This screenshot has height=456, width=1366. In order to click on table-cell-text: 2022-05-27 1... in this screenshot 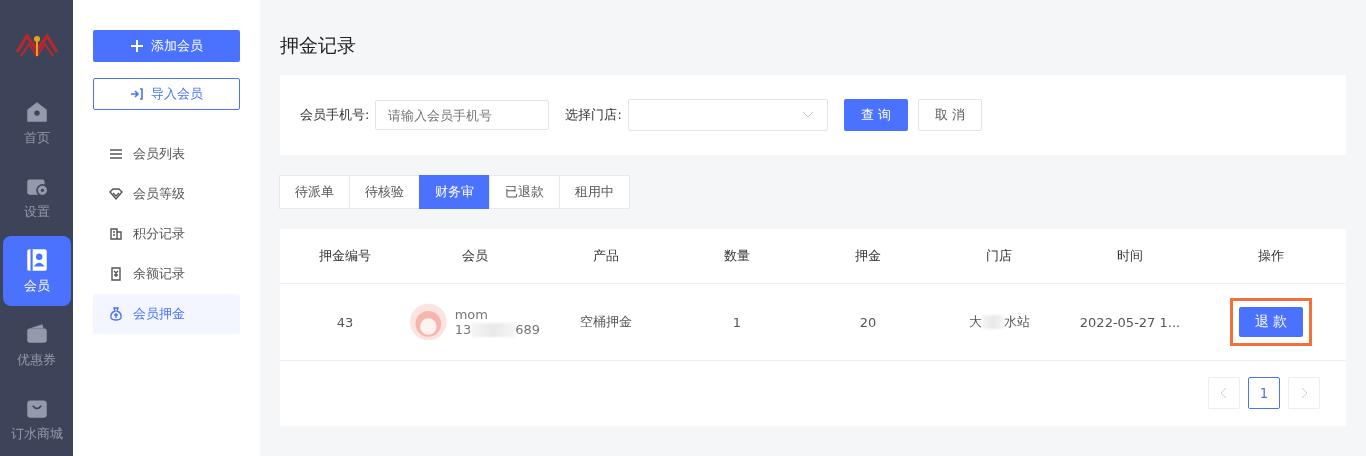, I will do `click(1130, 322)`.